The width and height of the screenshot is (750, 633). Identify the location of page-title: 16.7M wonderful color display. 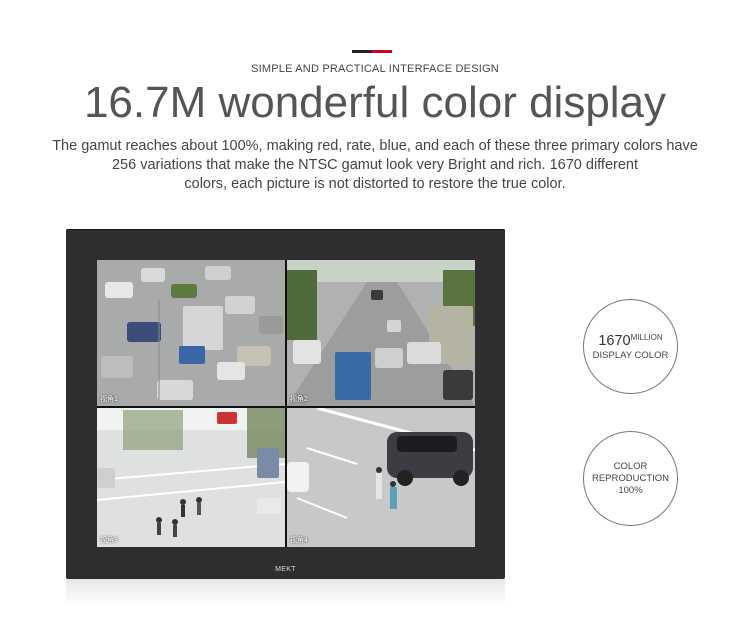
(375, 102).